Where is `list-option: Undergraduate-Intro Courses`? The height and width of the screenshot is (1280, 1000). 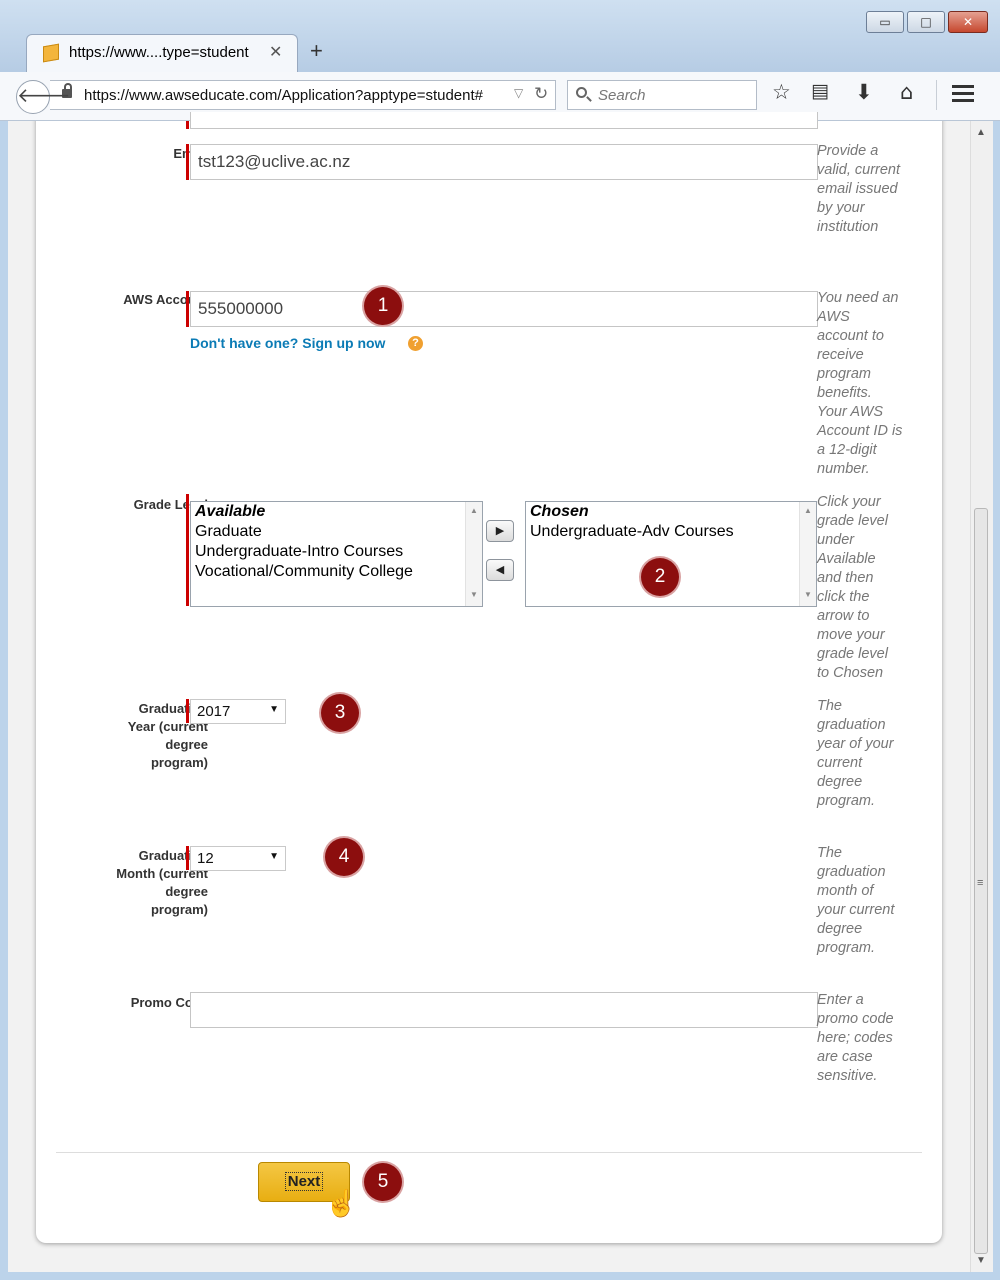
list-option: Undergraduate-Intro Courses is located at coordinates (336, 552).